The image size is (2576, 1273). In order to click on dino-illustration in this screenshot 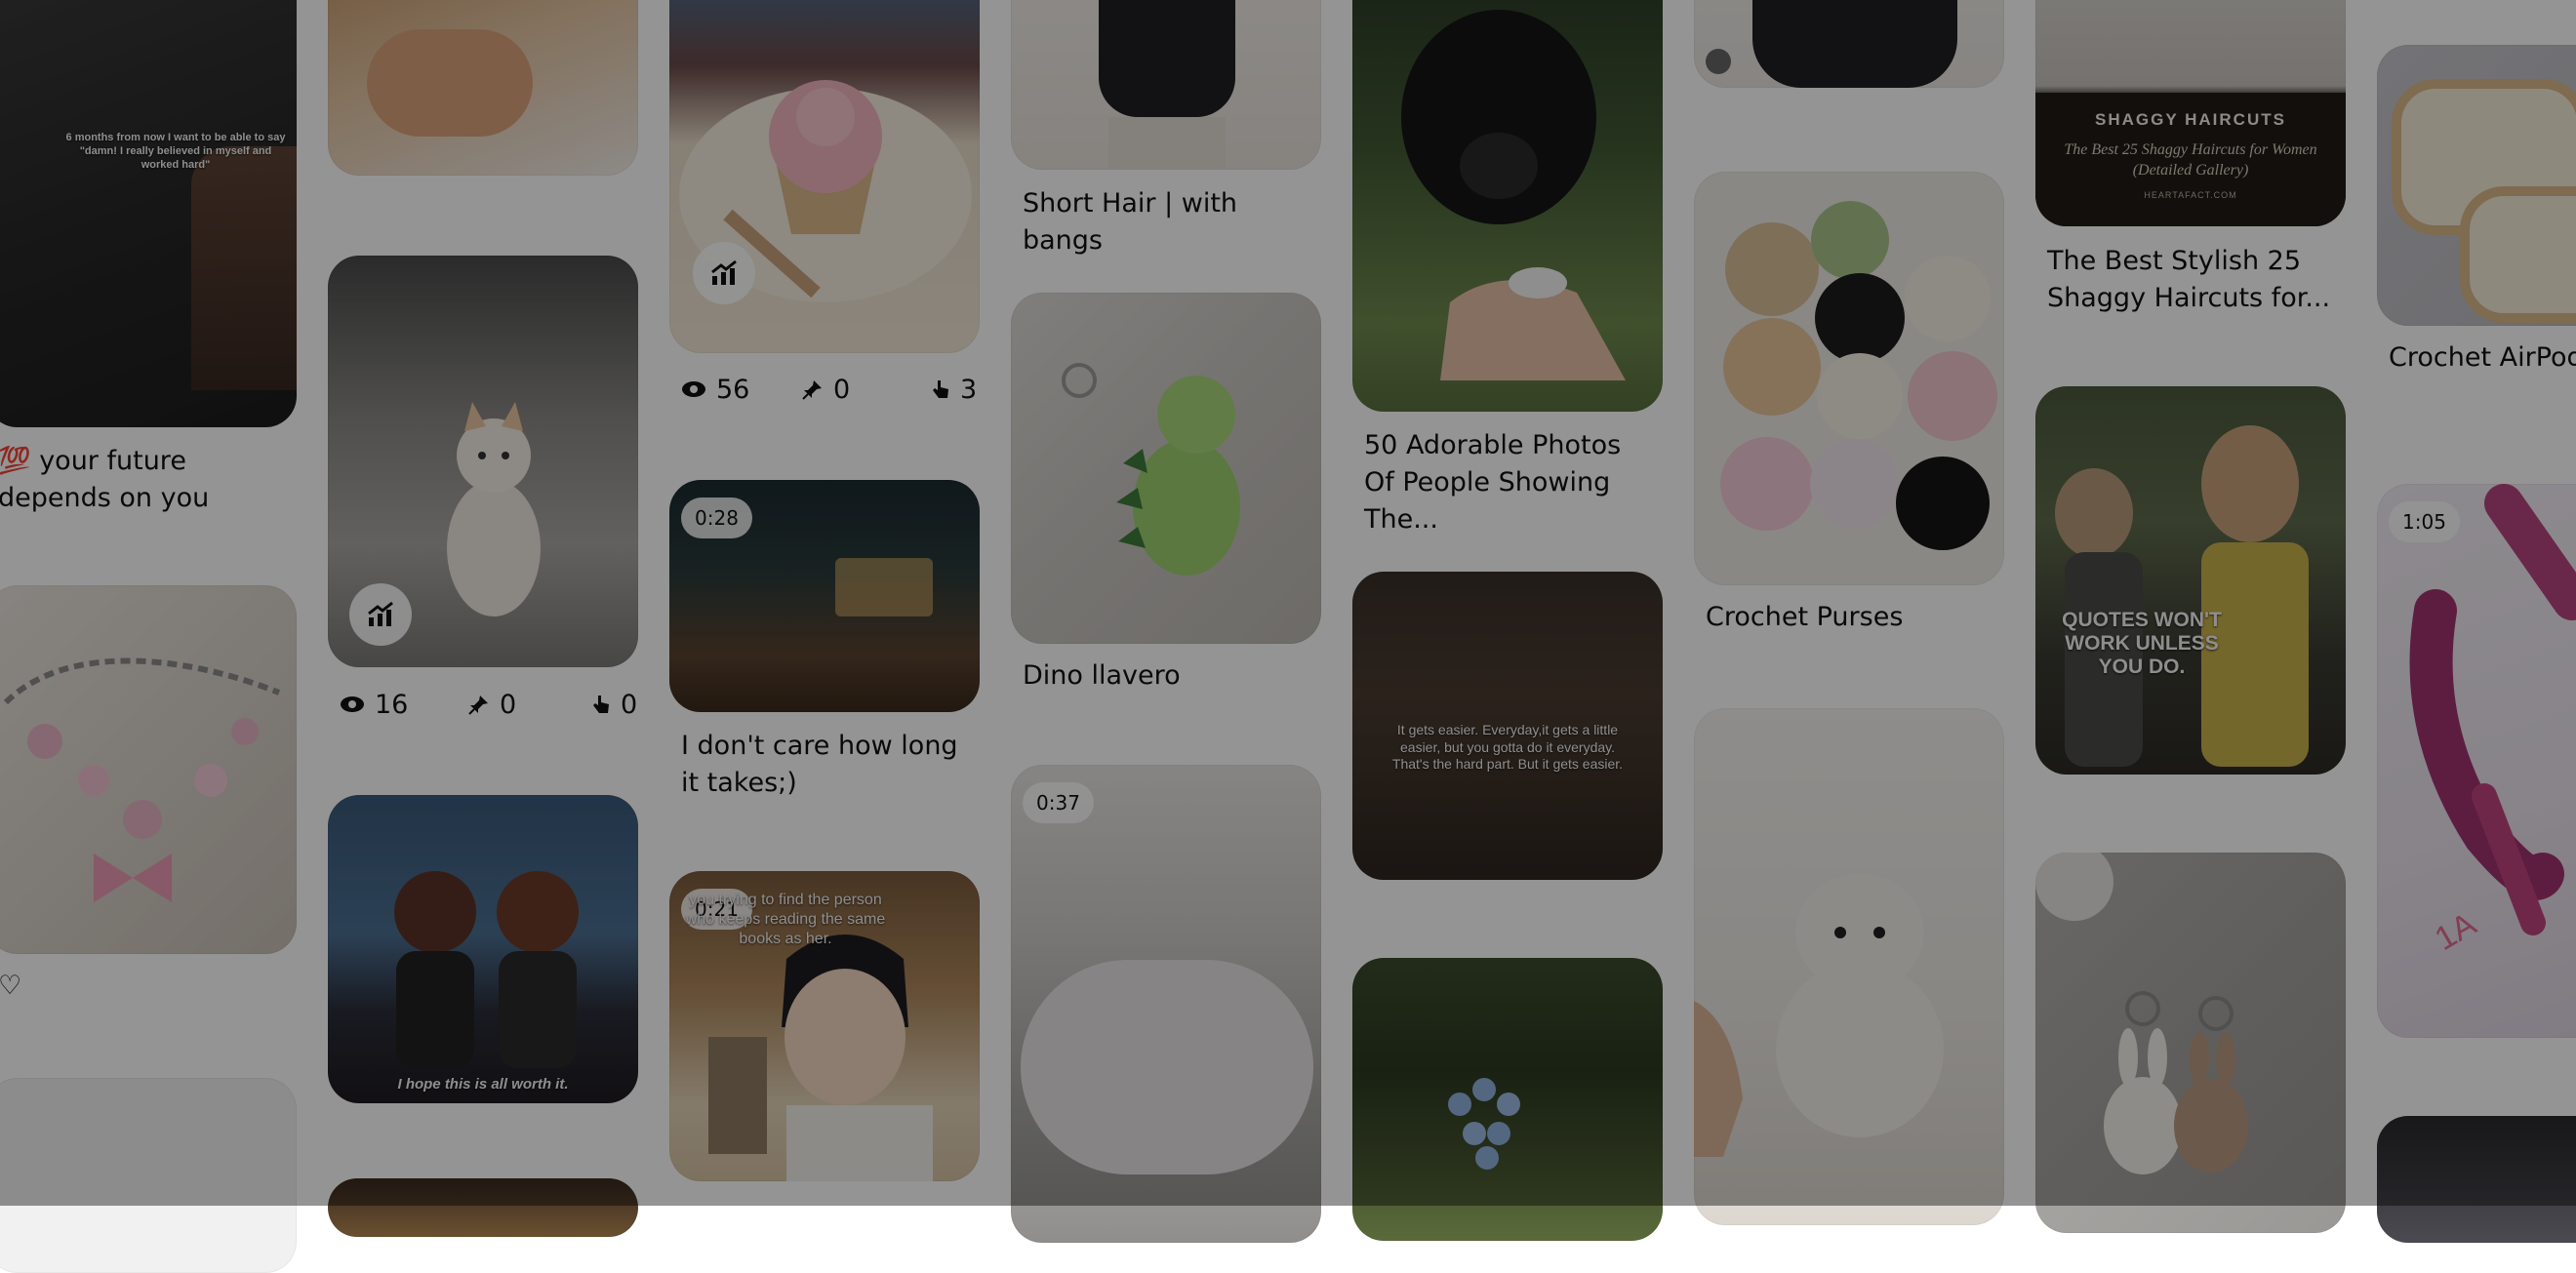, I will do `click(1151, 469)`.